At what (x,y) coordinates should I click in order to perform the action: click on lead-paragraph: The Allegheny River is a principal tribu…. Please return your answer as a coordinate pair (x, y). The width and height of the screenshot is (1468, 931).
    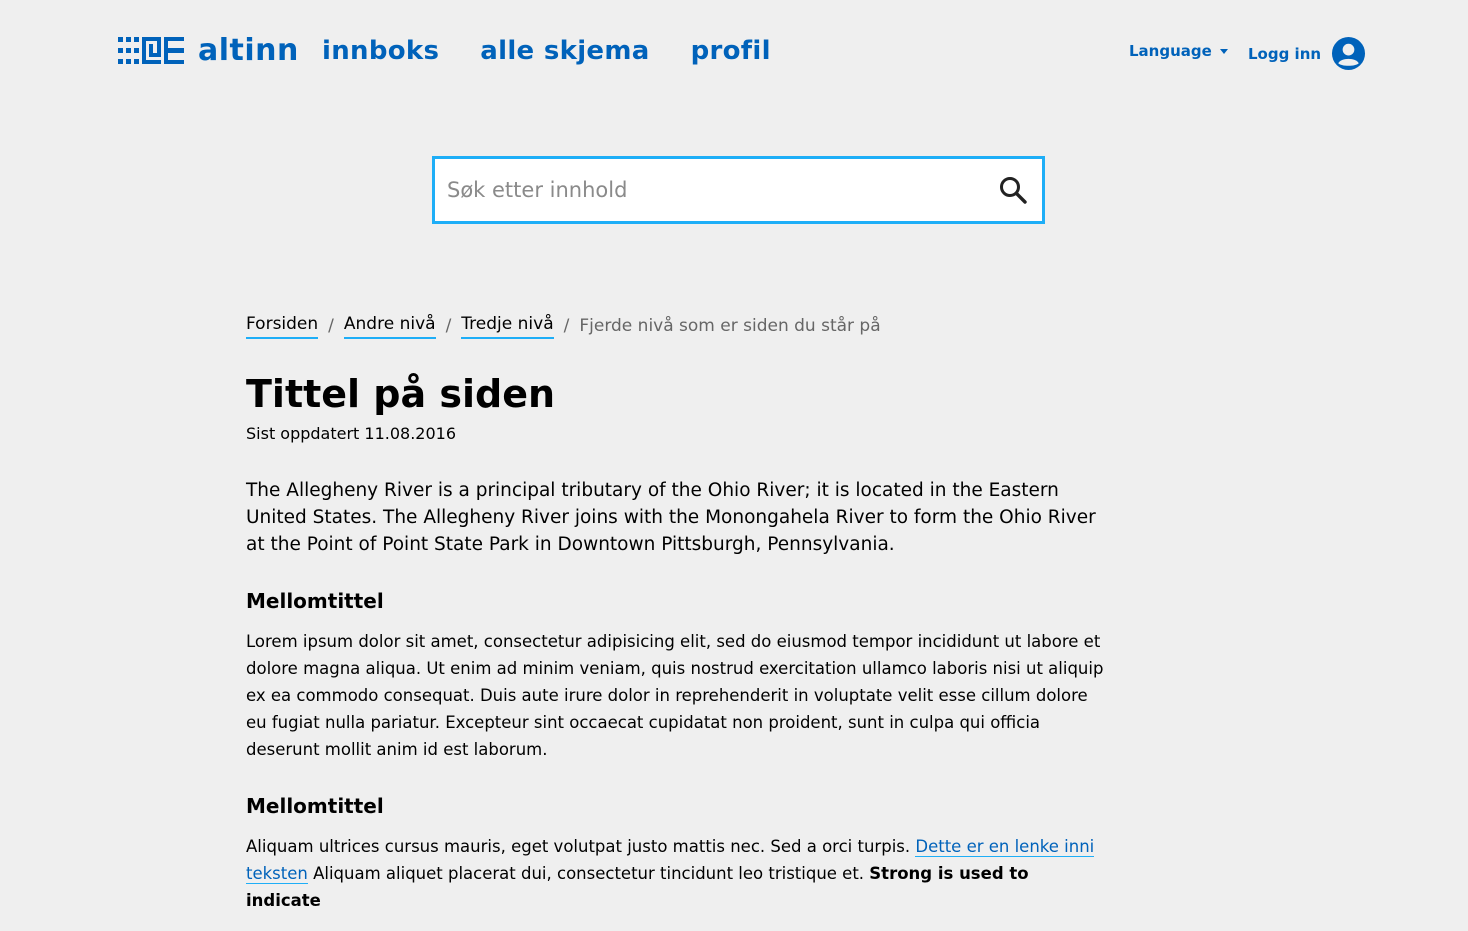
    Looking at the image, I should click on (671, 517).